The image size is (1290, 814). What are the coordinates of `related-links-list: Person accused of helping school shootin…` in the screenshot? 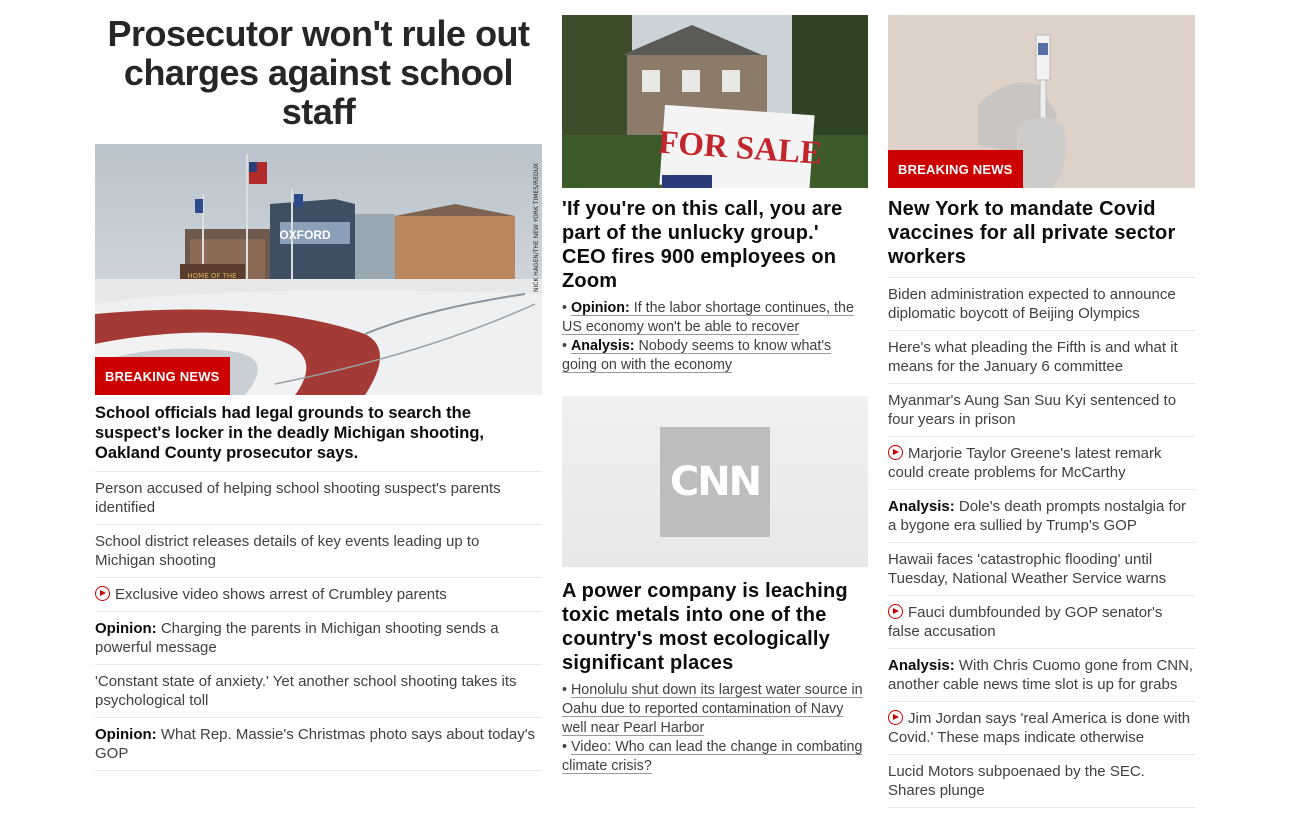 It's located at (318, 621).